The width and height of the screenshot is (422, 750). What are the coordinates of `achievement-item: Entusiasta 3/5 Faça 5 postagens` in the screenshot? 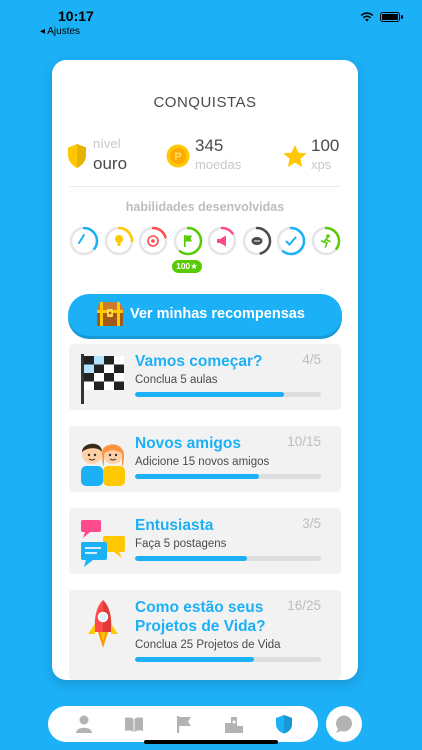 It's located at (205, 541).